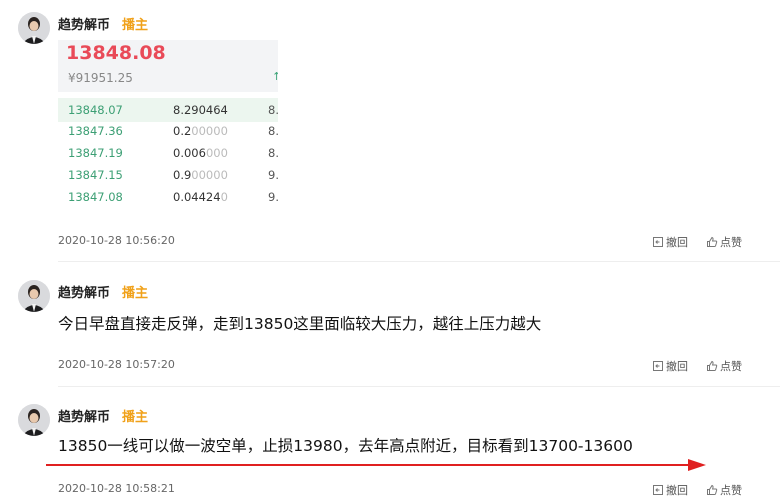 The image size is (780, 498). Describe the element at coordinates (116, 488) in the screenshot. I see `post-time: 2020-10-28 10:58:21` at that location.